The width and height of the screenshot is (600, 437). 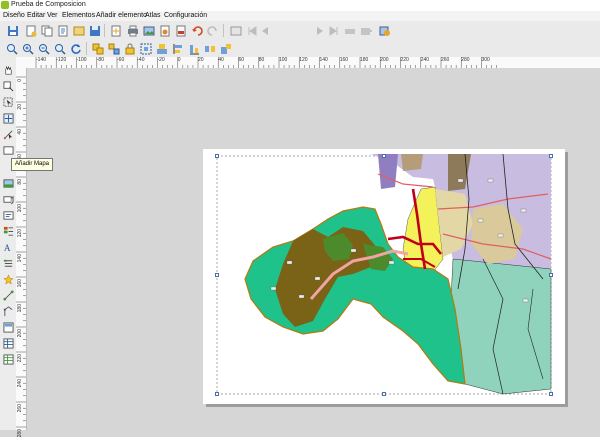 I want to click on zoom-out-icon, so click(x=43, y=48).